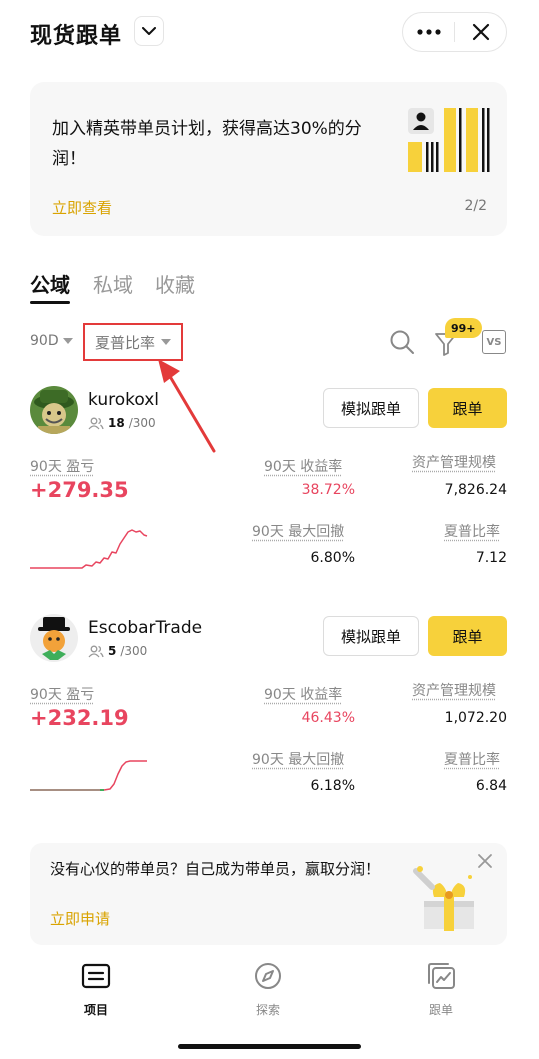 Image resolution: width=539 pixels, height=1059 pixels. Describe the element at coordinates (269, 1046) in the screenshot. I see `home-indicator` at that location.